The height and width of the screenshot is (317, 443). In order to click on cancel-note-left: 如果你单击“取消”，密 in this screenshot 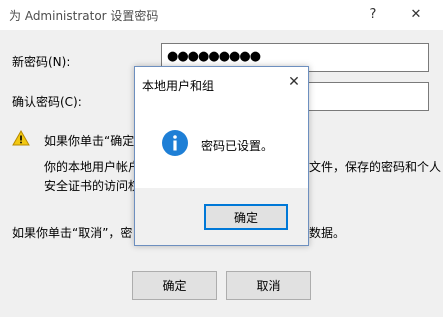, I will do `click(72, 233)`.